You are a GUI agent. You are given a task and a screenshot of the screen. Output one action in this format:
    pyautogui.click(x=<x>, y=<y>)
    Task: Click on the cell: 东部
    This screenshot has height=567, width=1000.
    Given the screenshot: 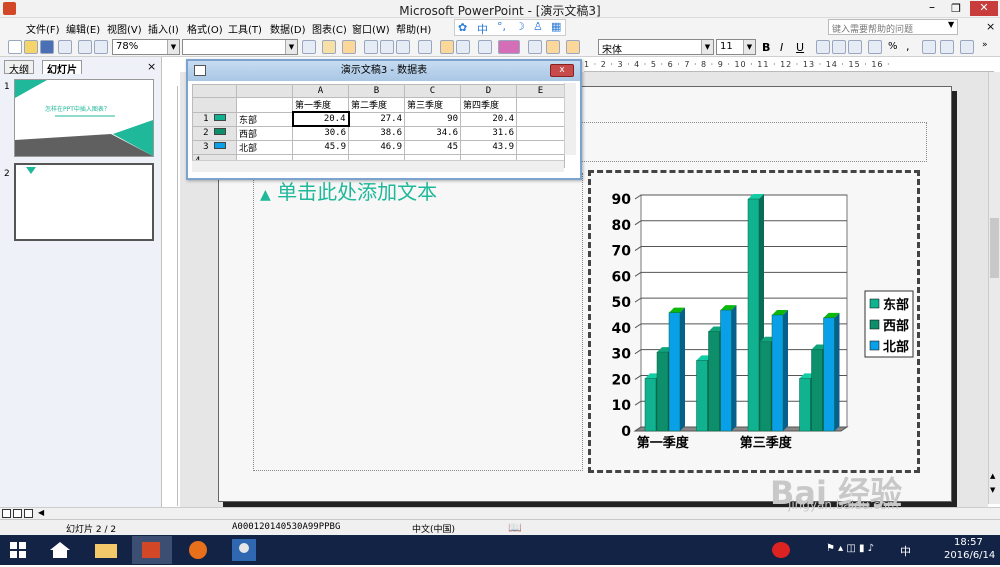 What is the action you would take?
    pyautogui.click(x=264, y=119)
    